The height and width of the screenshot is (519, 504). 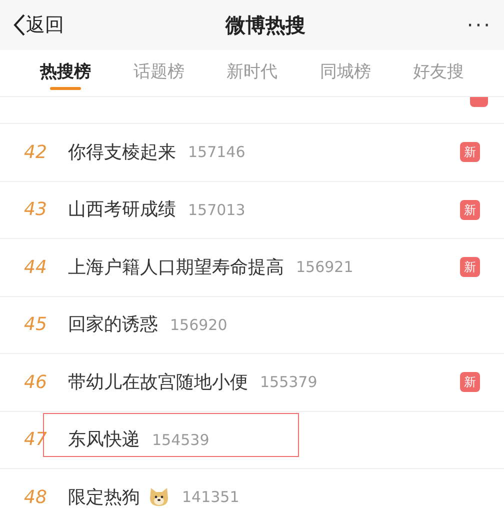 I want to click on page-title: 微博热搜, so click(x=265, y=25).